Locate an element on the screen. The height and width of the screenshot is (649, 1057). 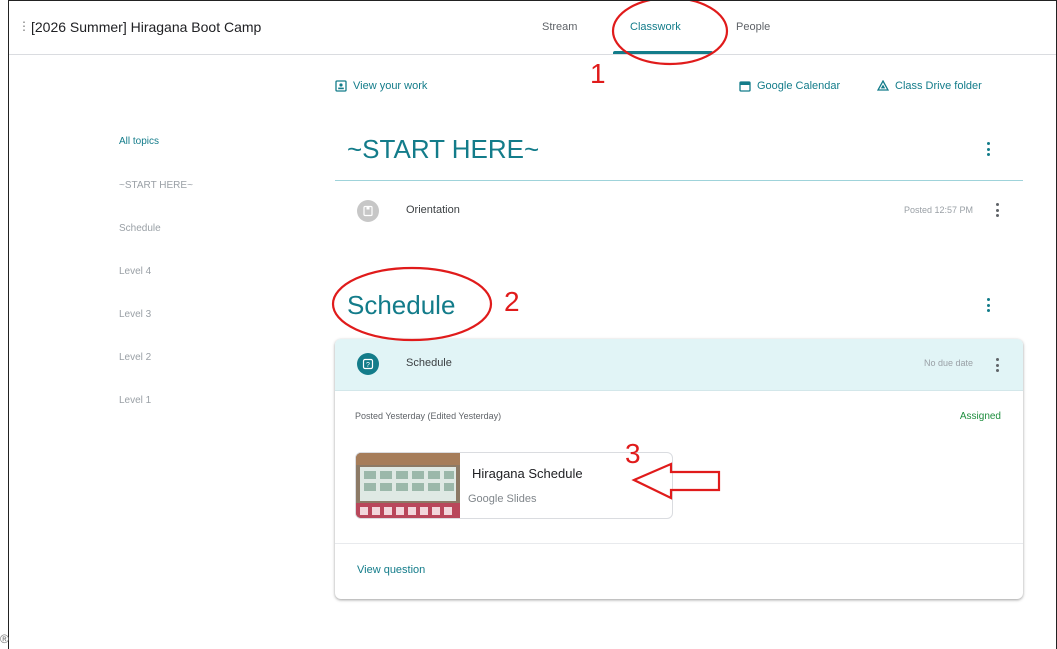
annotation-number-1: 1 is located at coordinates (598, 73).